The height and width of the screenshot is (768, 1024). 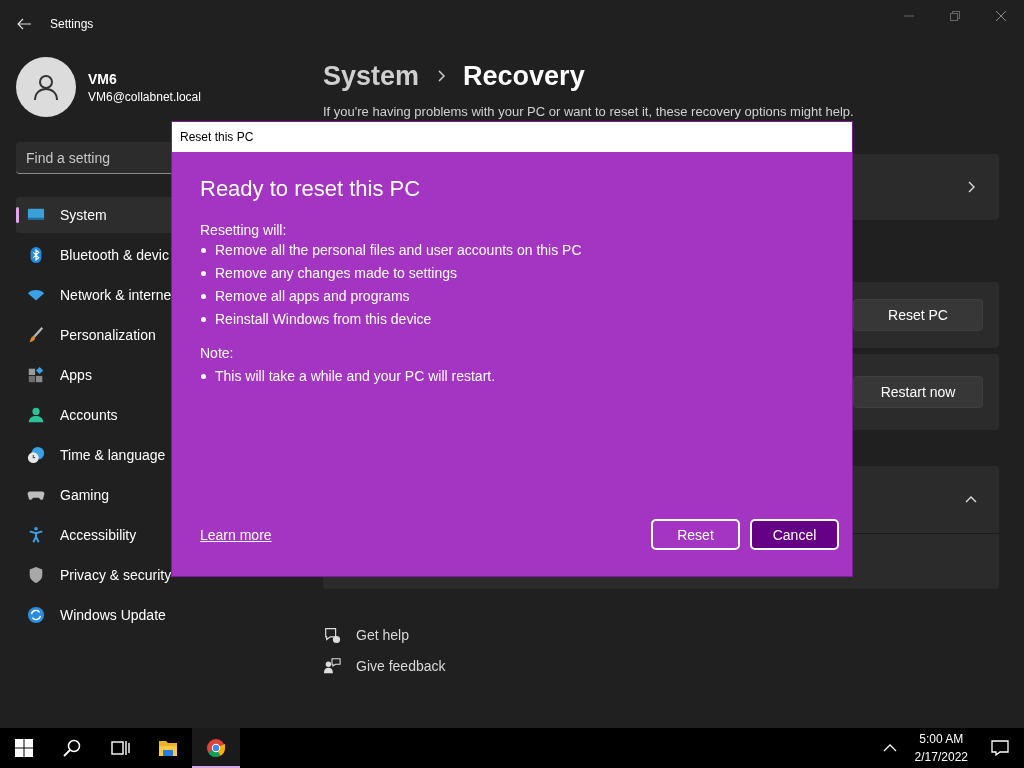 What do you see at coordinates (661, 666) in the screenshot?
I see `footer-link: Give feedback` at bounding box center [661, 666].